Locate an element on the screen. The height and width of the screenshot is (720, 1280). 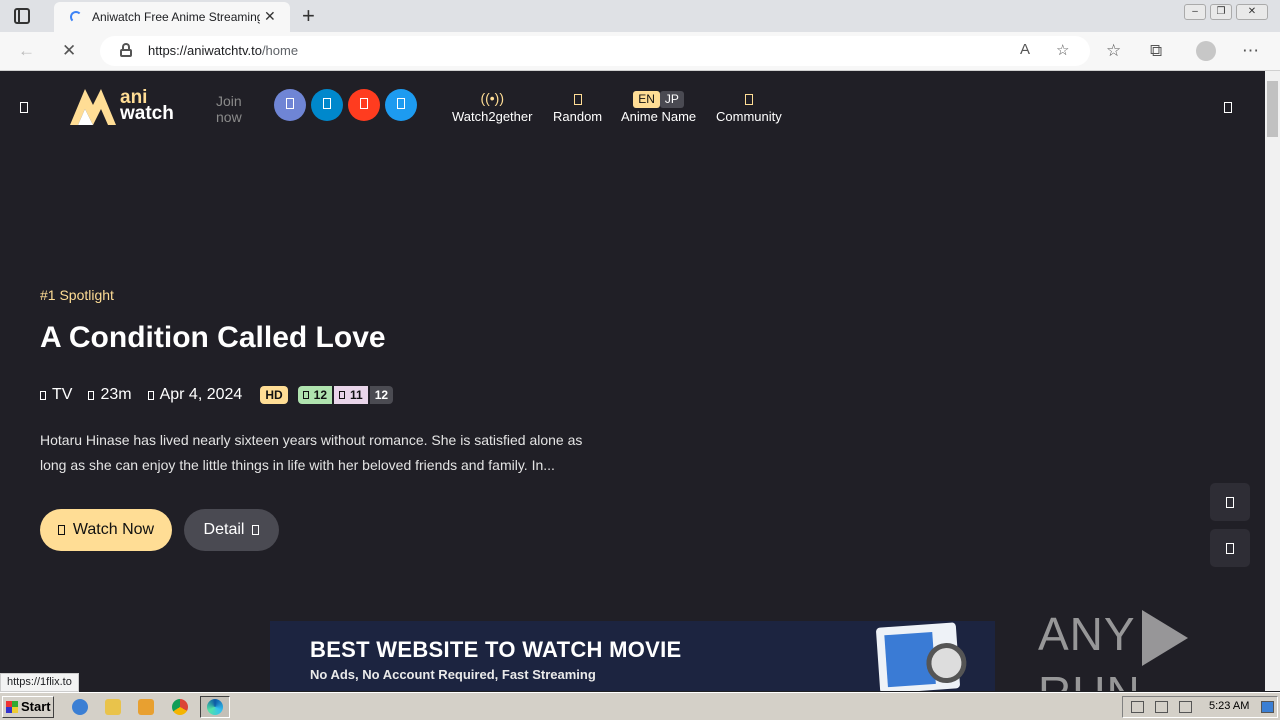
tab-actions-icon is located at coordinates (22, 16).